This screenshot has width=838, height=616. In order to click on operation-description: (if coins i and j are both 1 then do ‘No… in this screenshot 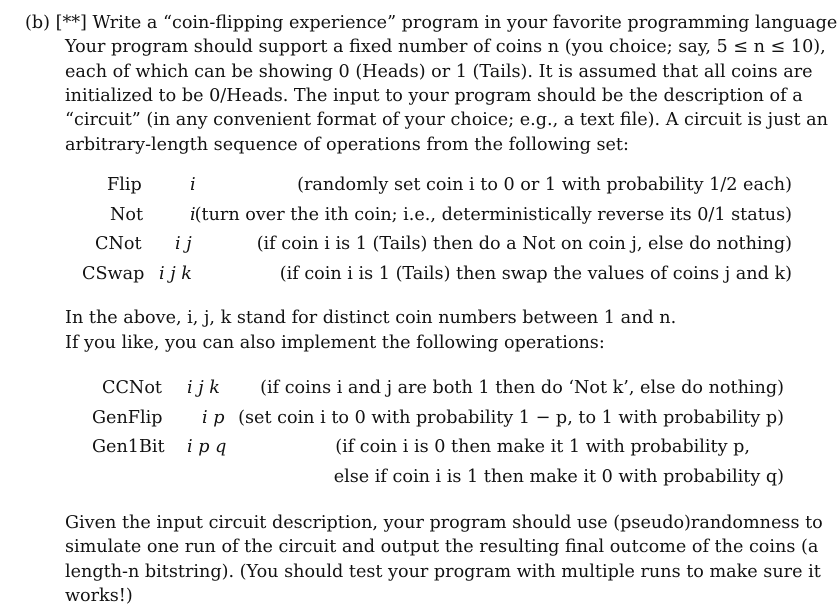, I will do `click(522, 388)`.